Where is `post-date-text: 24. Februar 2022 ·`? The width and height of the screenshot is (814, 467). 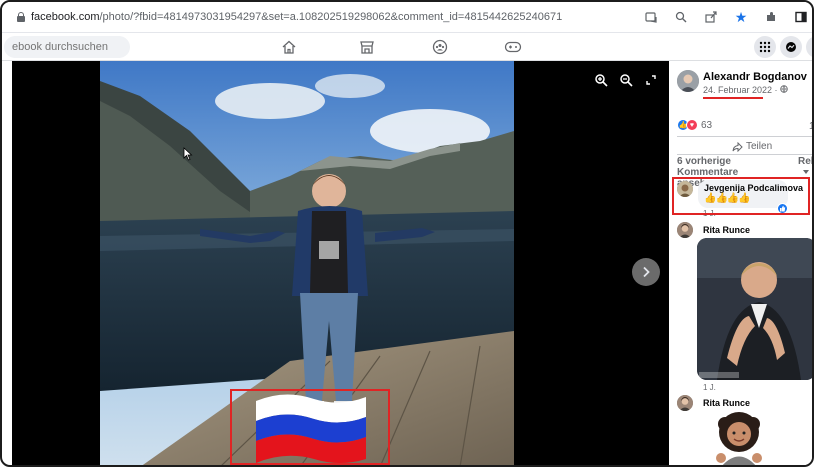
post-date-text: 24. Februar 2022 · is located at coordinates (740, 90).